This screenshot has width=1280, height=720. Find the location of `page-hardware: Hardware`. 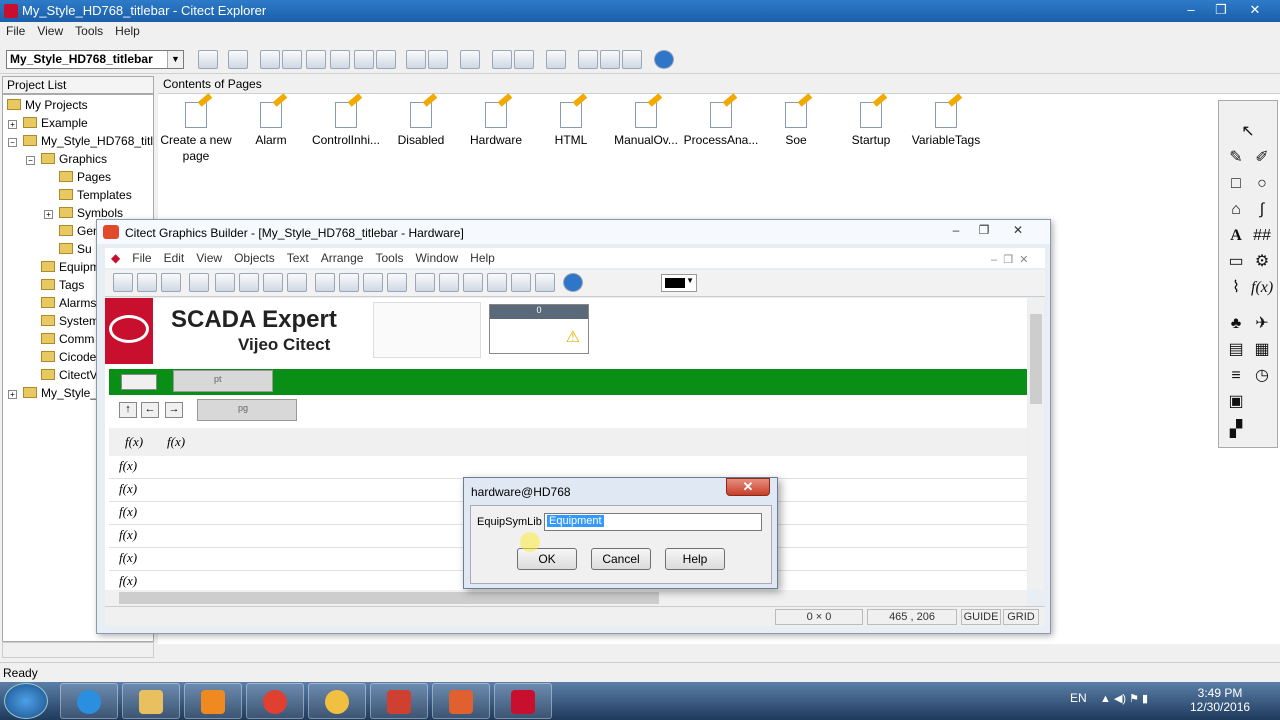

page-hardware: Hardware is located at coordinates (496, 125).